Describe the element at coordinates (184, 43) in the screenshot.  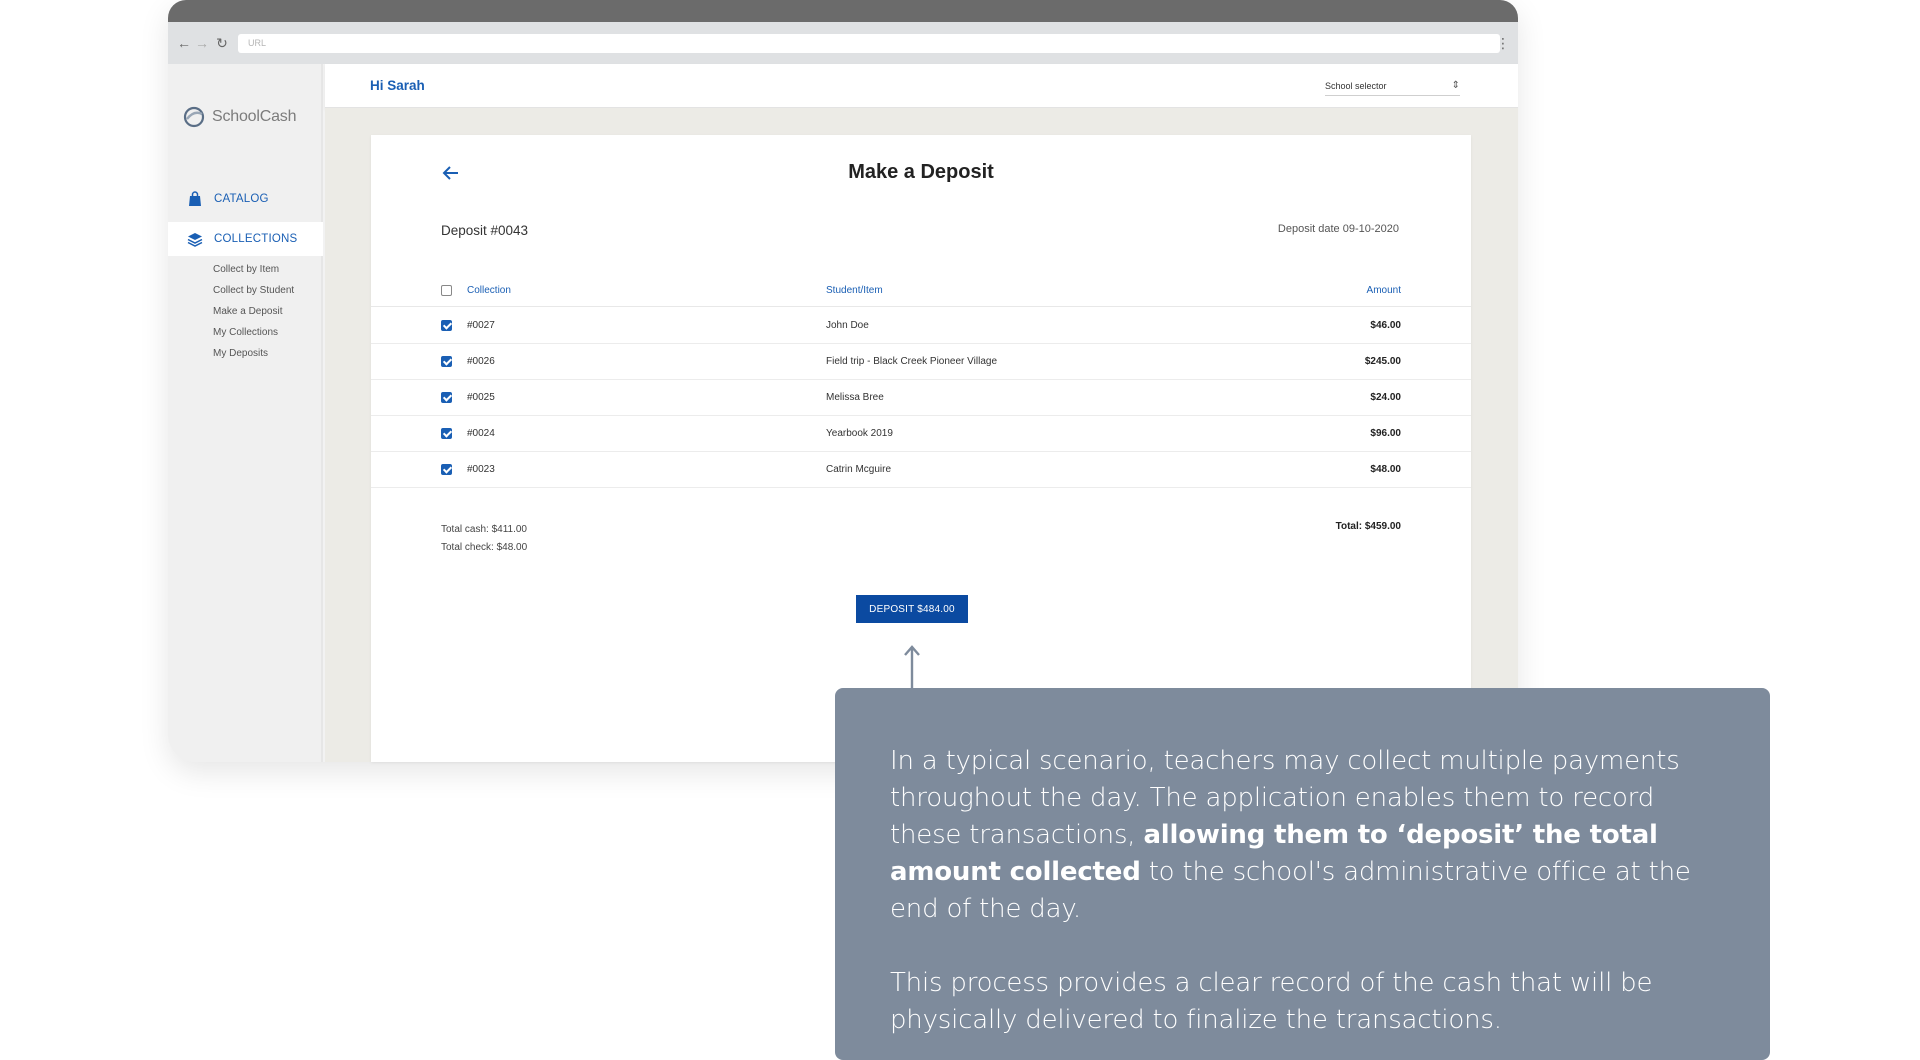
I see `back-nav-icon: ←` at that location.